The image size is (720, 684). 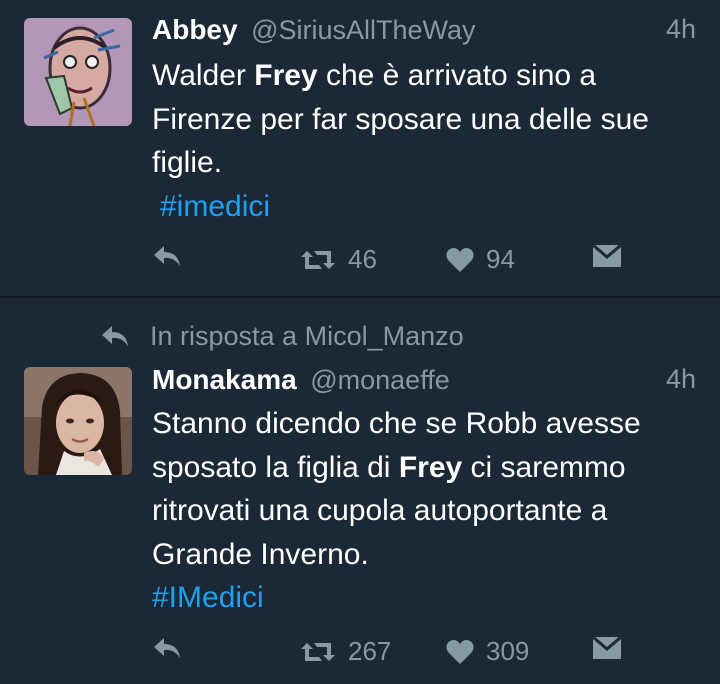 What do you see at coordinates (224, 379) in the screenshot?
I see `display-name: Monakama` at bounding box center [224, 379].